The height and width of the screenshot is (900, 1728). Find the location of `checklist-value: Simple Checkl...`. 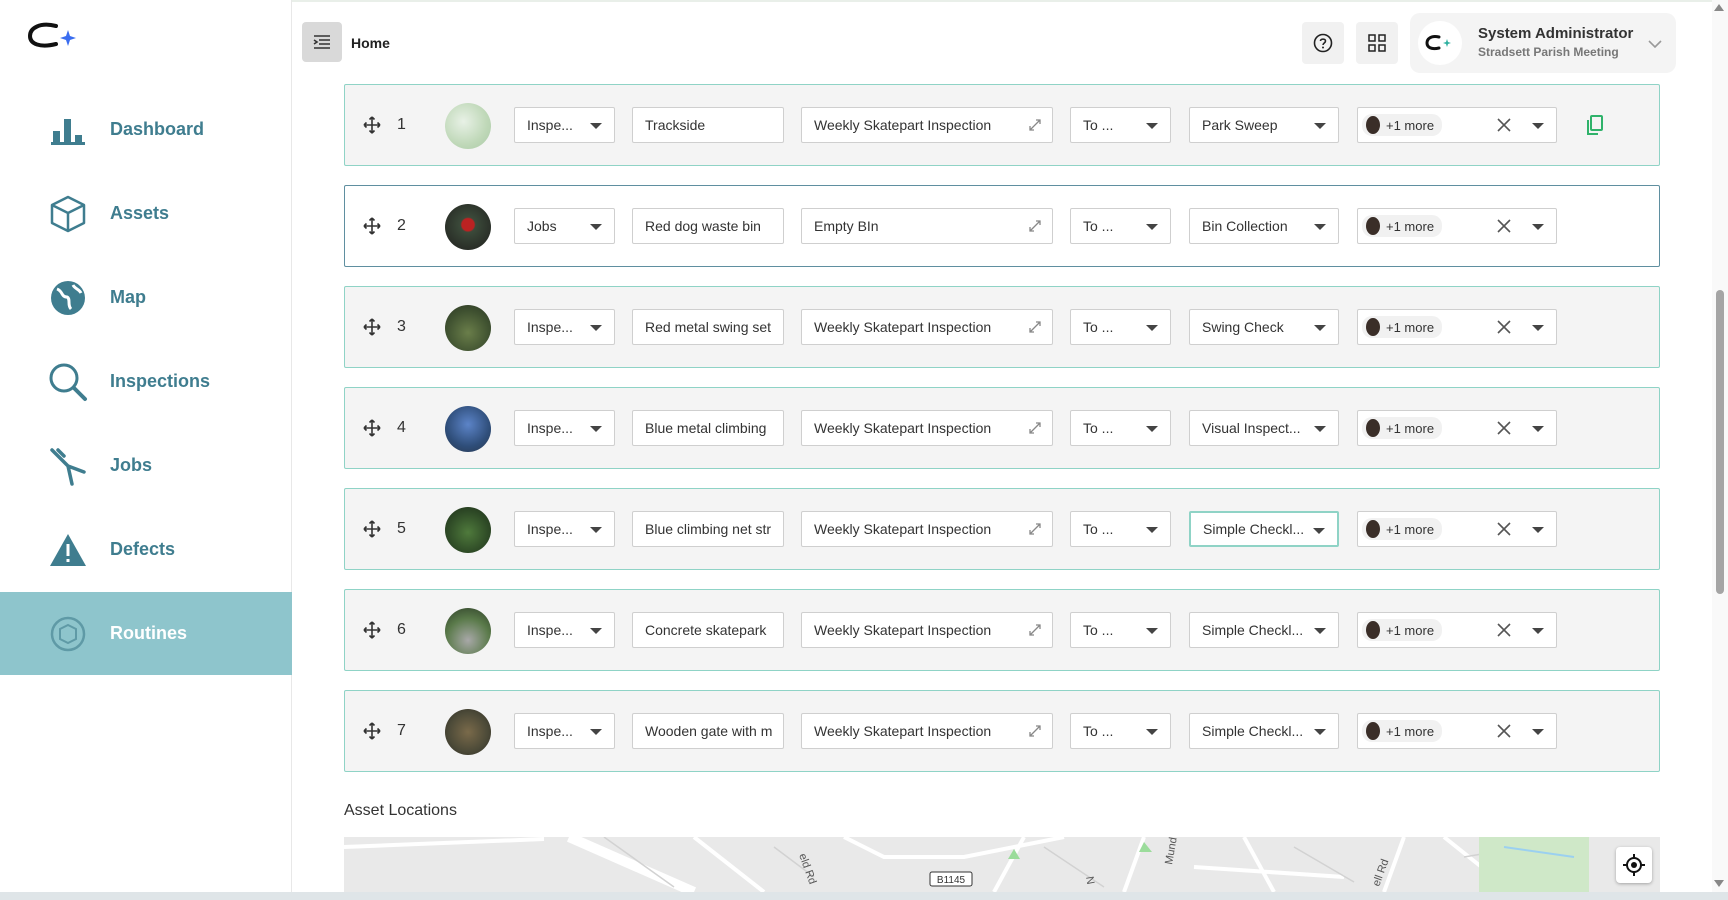

checklist-value: Simple Checkl... is located at coordinates (1254, 529).